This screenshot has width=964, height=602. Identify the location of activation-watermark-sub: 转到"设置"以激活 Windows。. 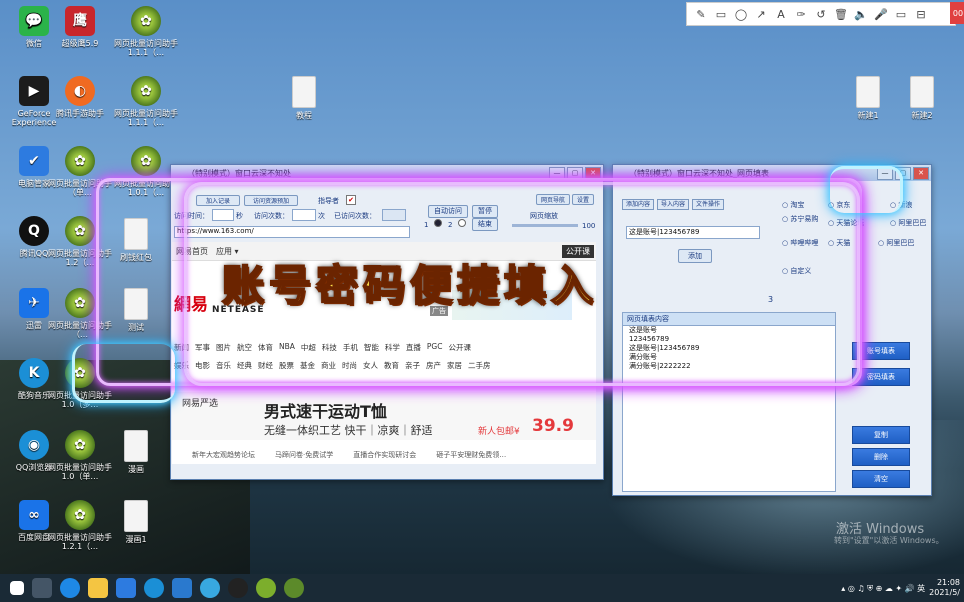
(889, 540).